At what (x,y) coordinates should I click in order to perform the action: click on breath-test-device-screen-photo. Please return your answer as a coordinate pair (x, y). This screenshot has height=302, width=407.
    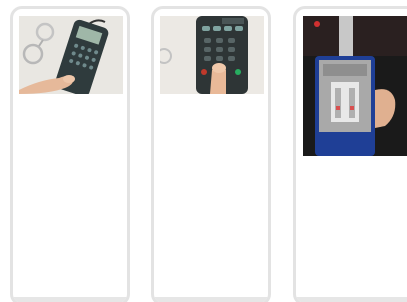
    Looking at the image, I should click on (355, 86).